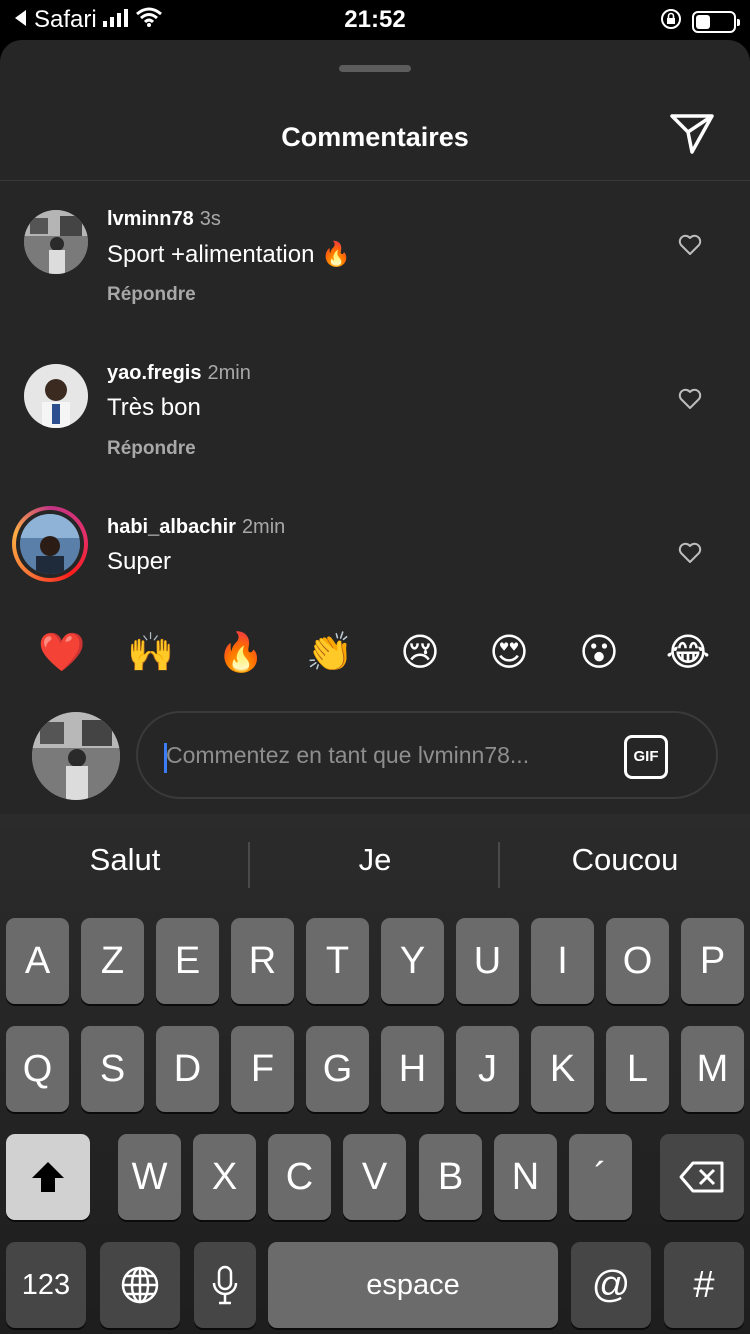 Image resolution: width=750 pixels, height=1334 pixels. Describe the element at coordinates (179, 373) in the screenshot. I see `comment-username: yao.fregis 2min` at that location.